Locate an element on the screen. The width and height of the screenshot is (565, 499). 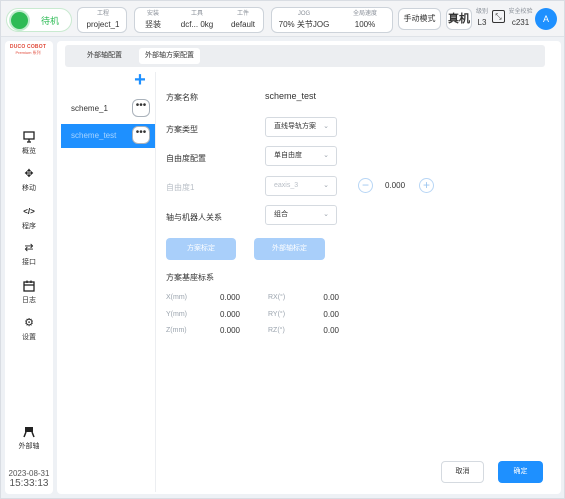
tab-bar: 外部轴配置 外部轴方案配置 is located at coordinates (305, 56).